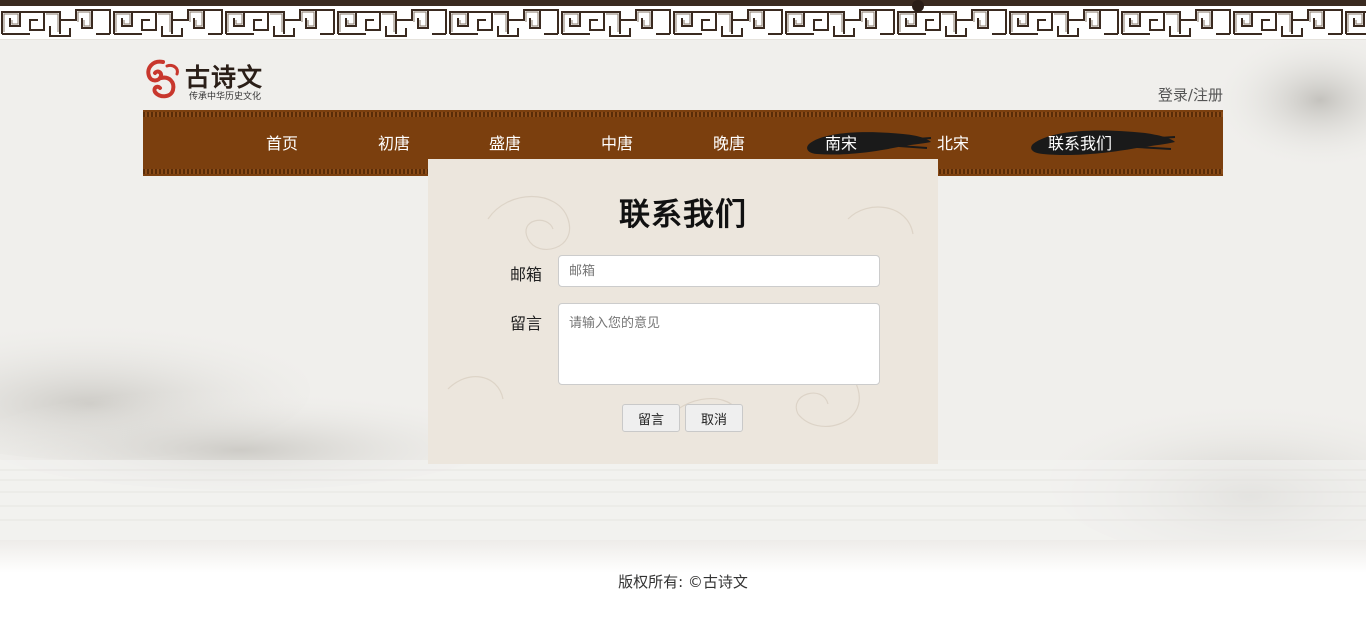 This screenshot has width=1366, height=623. What do you see at coordinates (729, 144) in the screenshot?
I see `nav-item-wantang: 晚唐` at bounding box center [729, 144].